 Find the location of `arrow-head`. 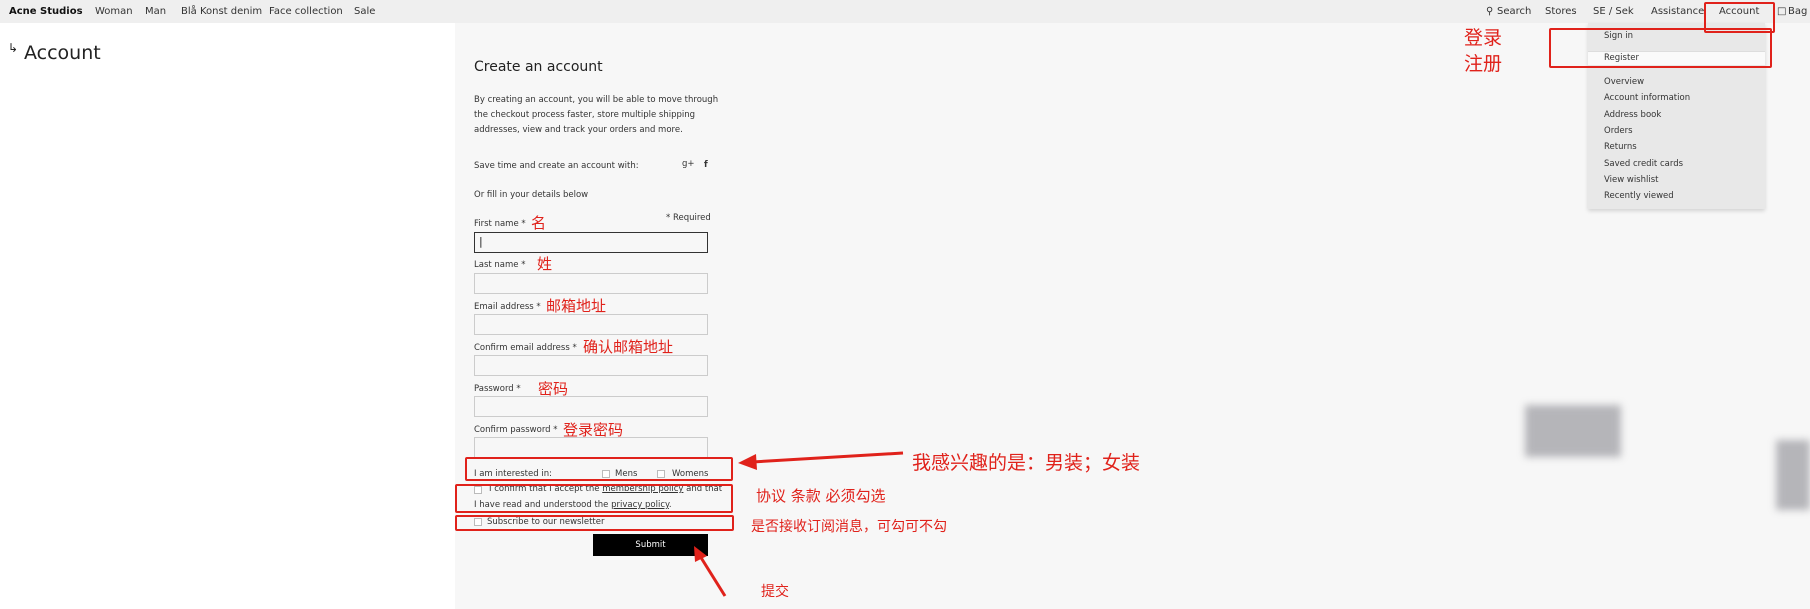

arrow-head is located at coordinates (747, 462).